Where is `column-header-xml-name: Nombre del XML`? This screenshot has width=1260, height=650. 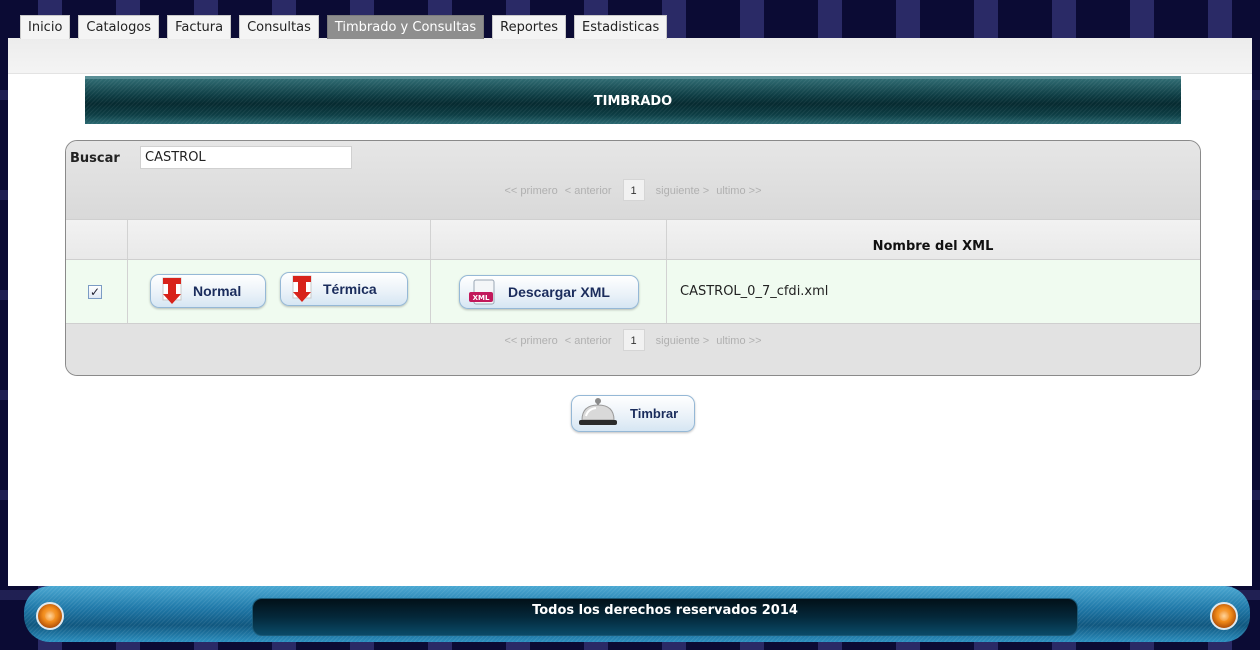
column-header-xml-name: Nombre del XML is located at coordinates (933, 240).